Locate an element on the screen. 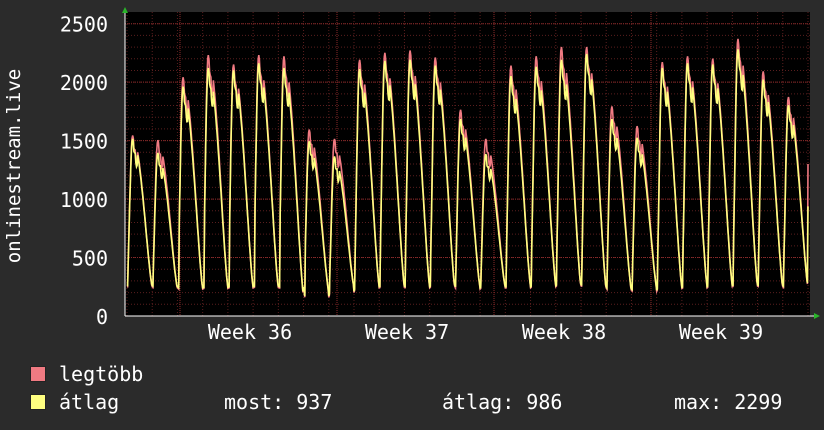 This screenshot has height=430, width=824. stat-max: max: 2299 is located at coordinates (728, 402).